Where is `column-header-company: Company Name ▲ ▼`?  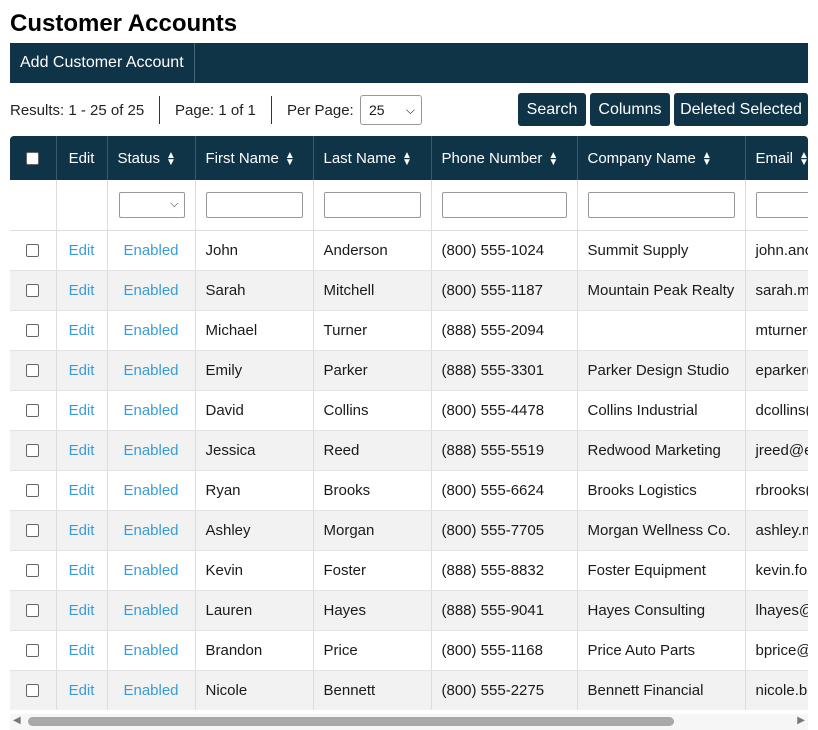
column-header-company: Company Name ▲ ▼ is located at coordinates (661, 158).